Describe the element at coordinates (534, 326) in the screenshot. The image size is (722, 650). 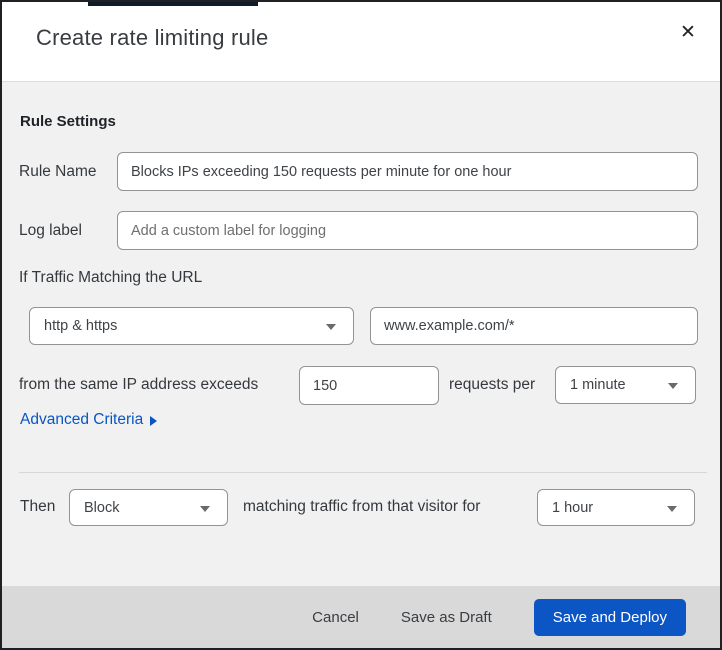
I see `url-pattern-input` at that location.